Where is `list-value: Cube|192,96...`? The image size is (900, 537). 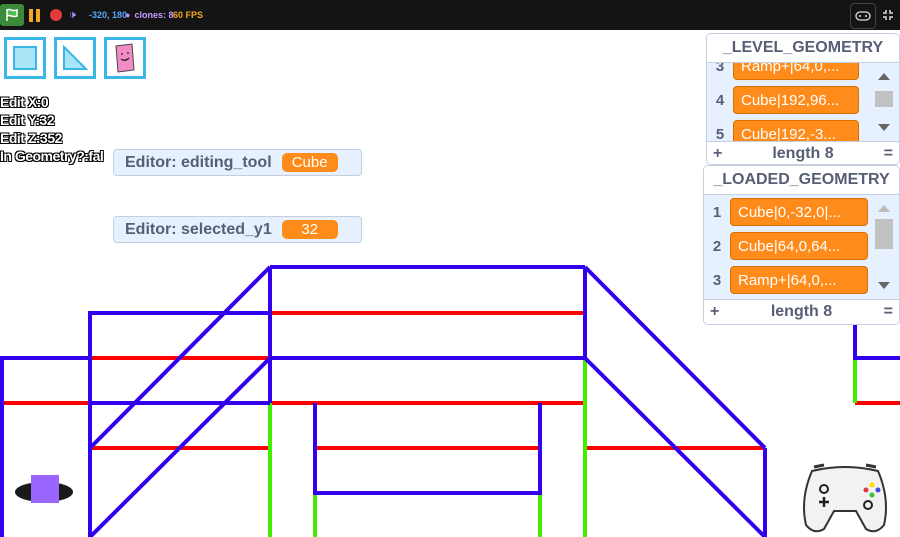
list-value: Cube|192,96... is located at coordinates (796, 100).